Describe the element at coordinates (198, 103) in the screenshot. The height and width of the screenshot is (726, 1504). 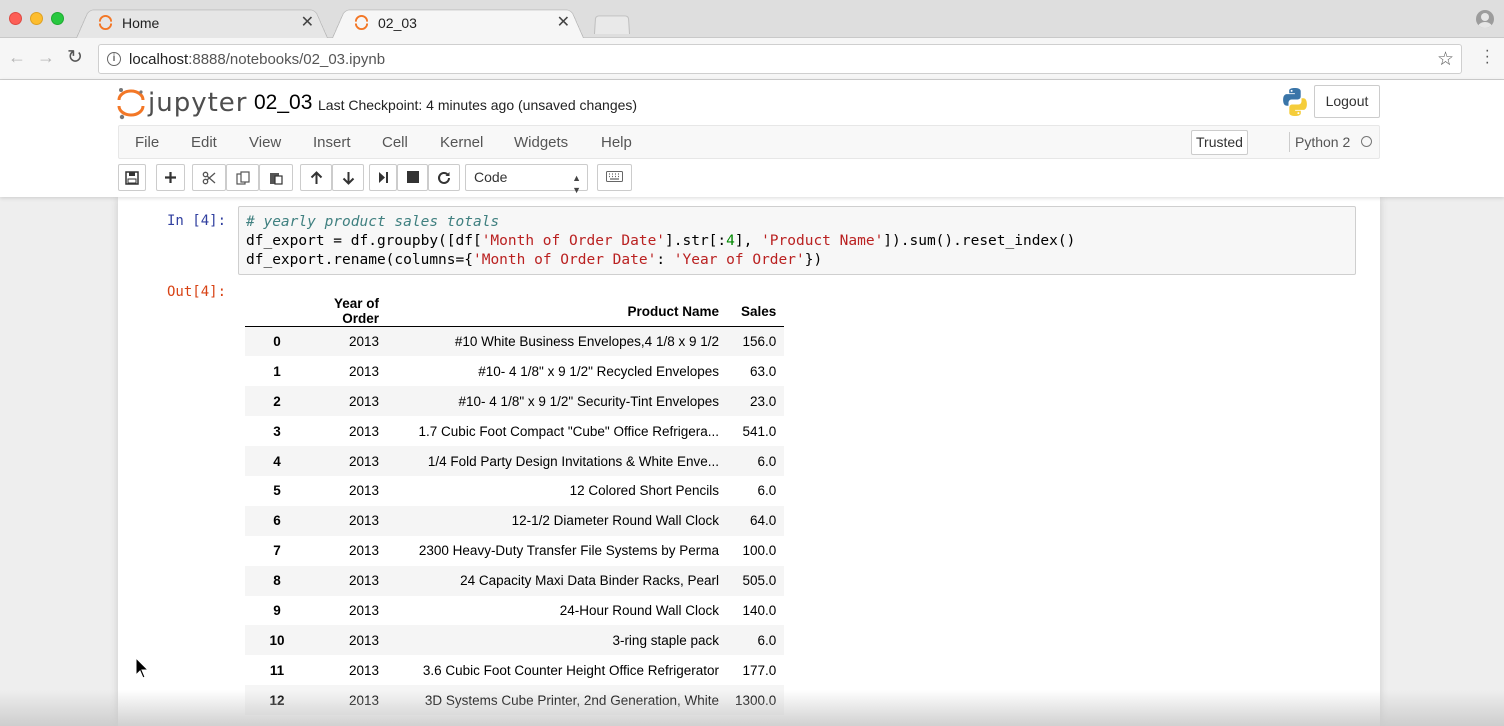
I see `jupyter-logo-text: jupyter` at that location.